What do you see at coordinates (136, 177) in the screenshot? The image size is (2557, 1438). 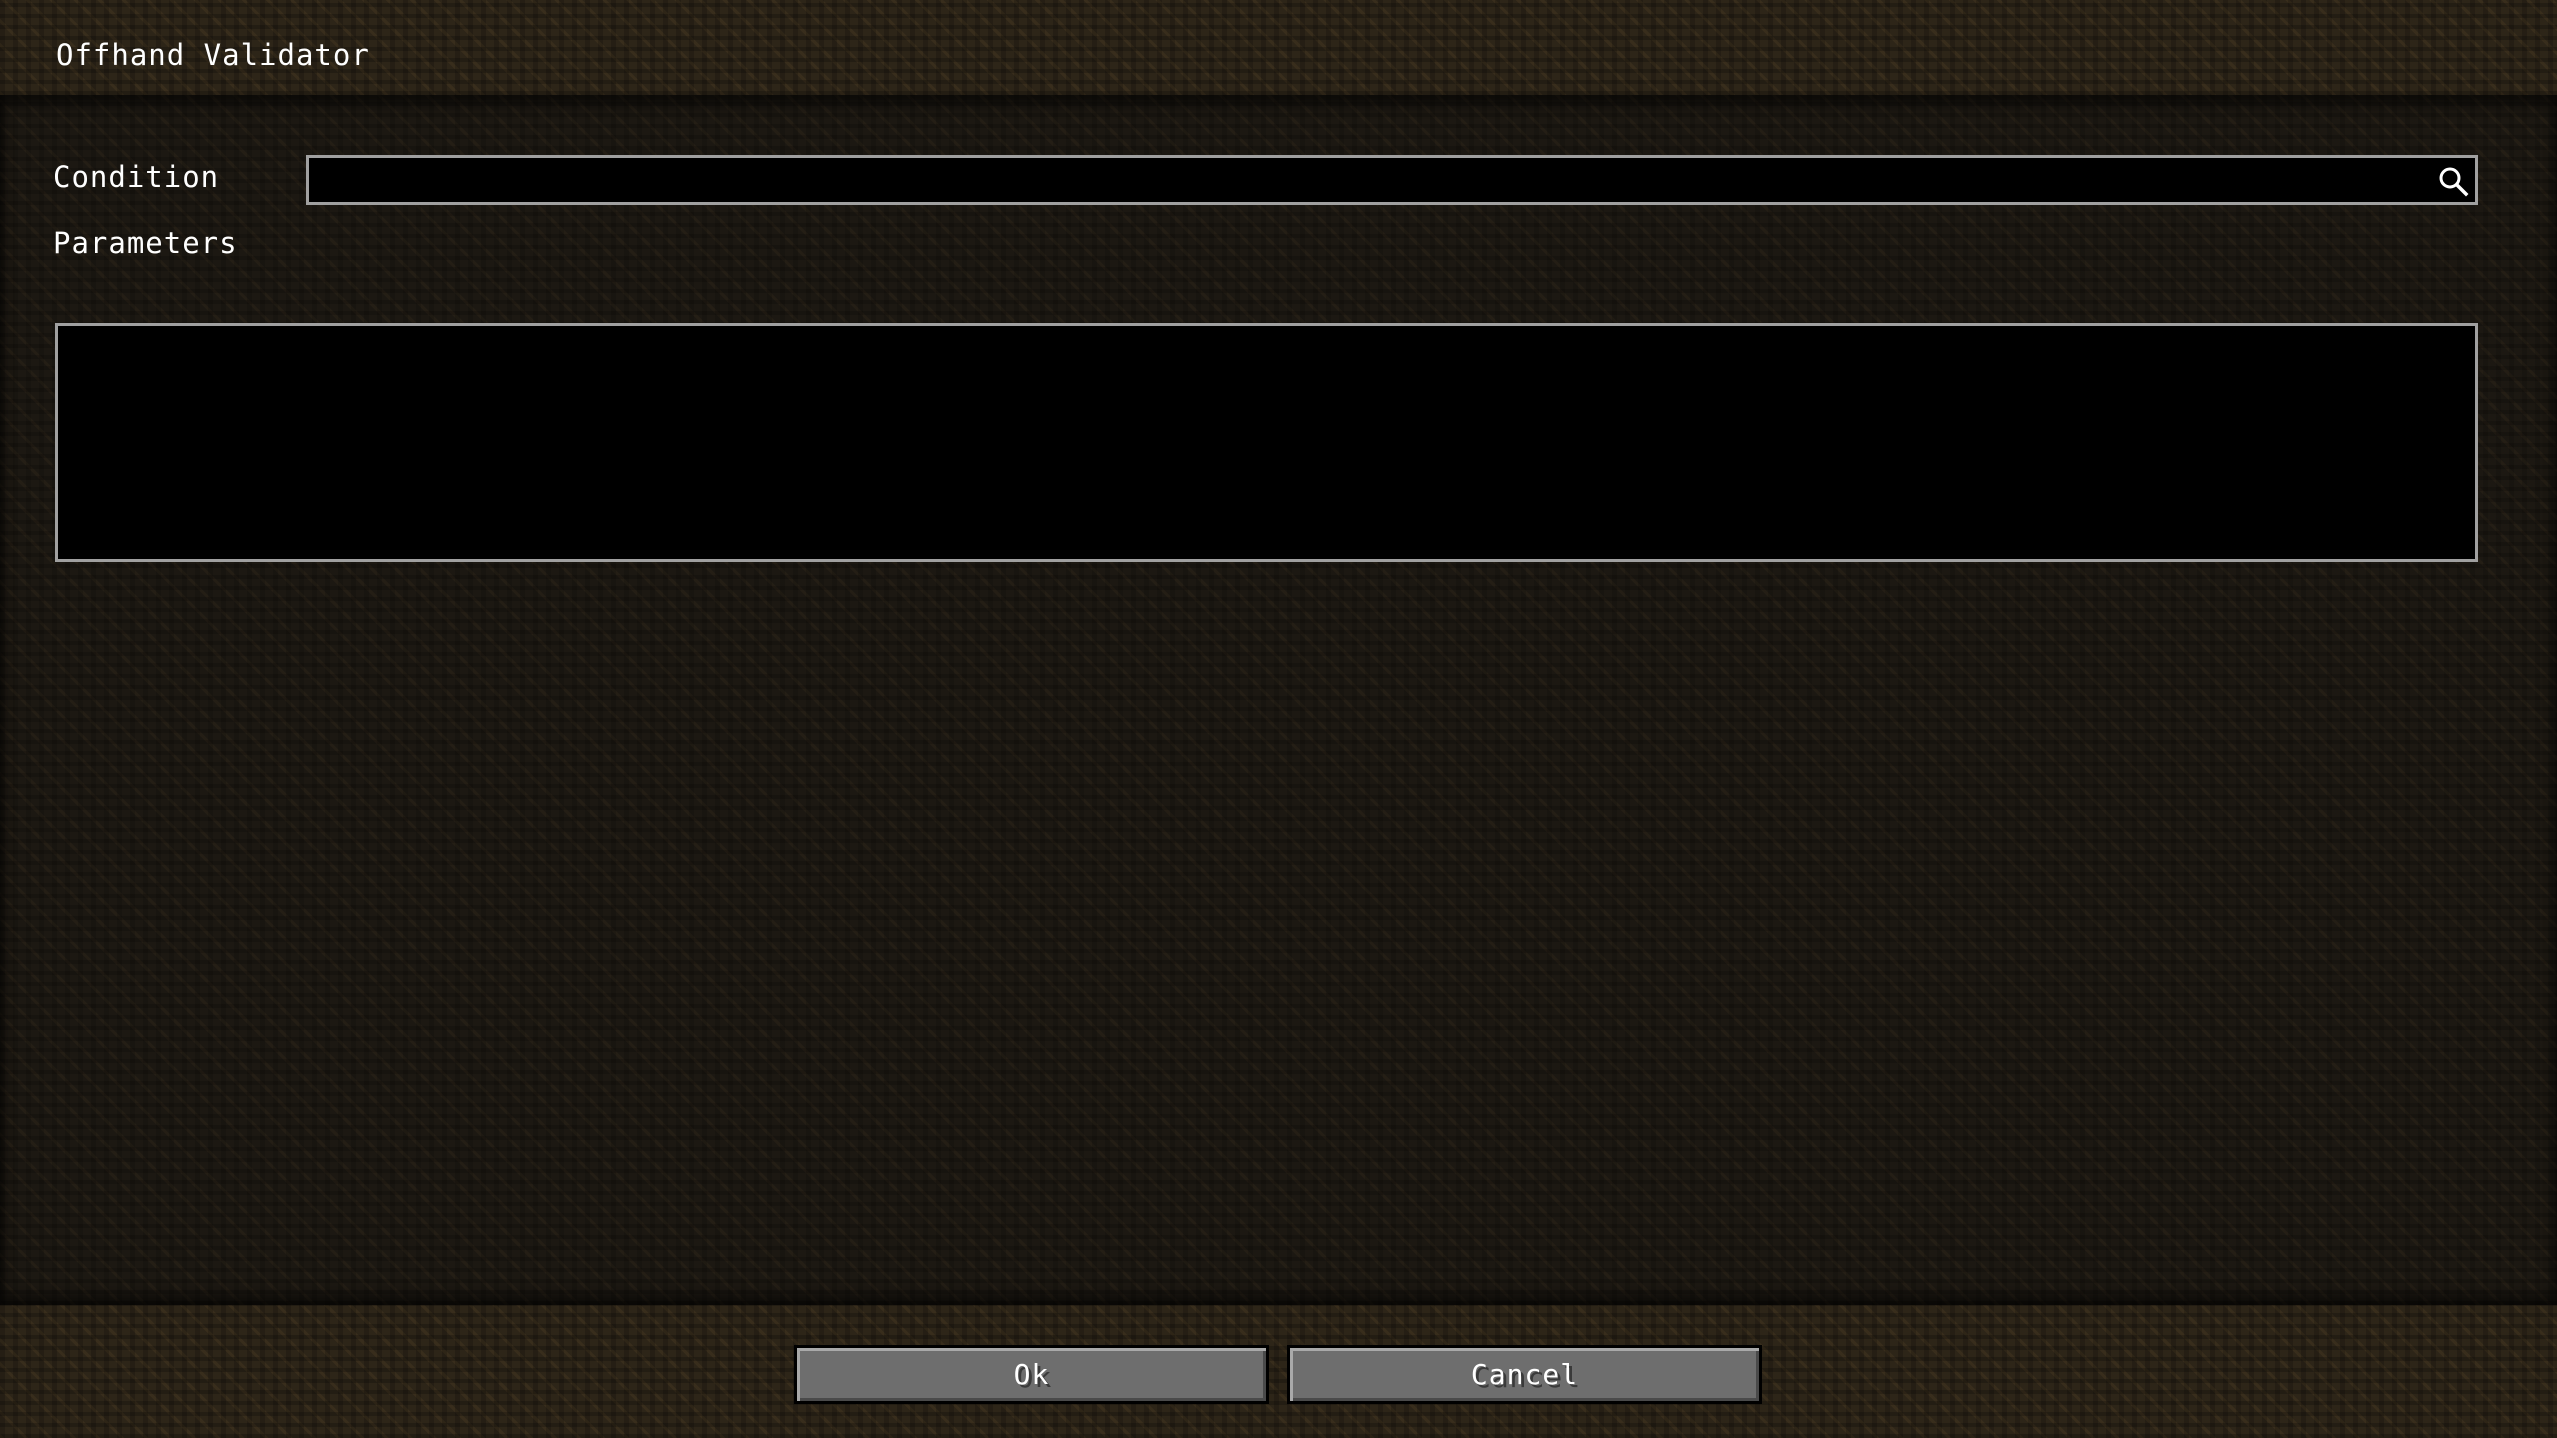 I see `condition-label: Condition` at bounding box center [136, 177].